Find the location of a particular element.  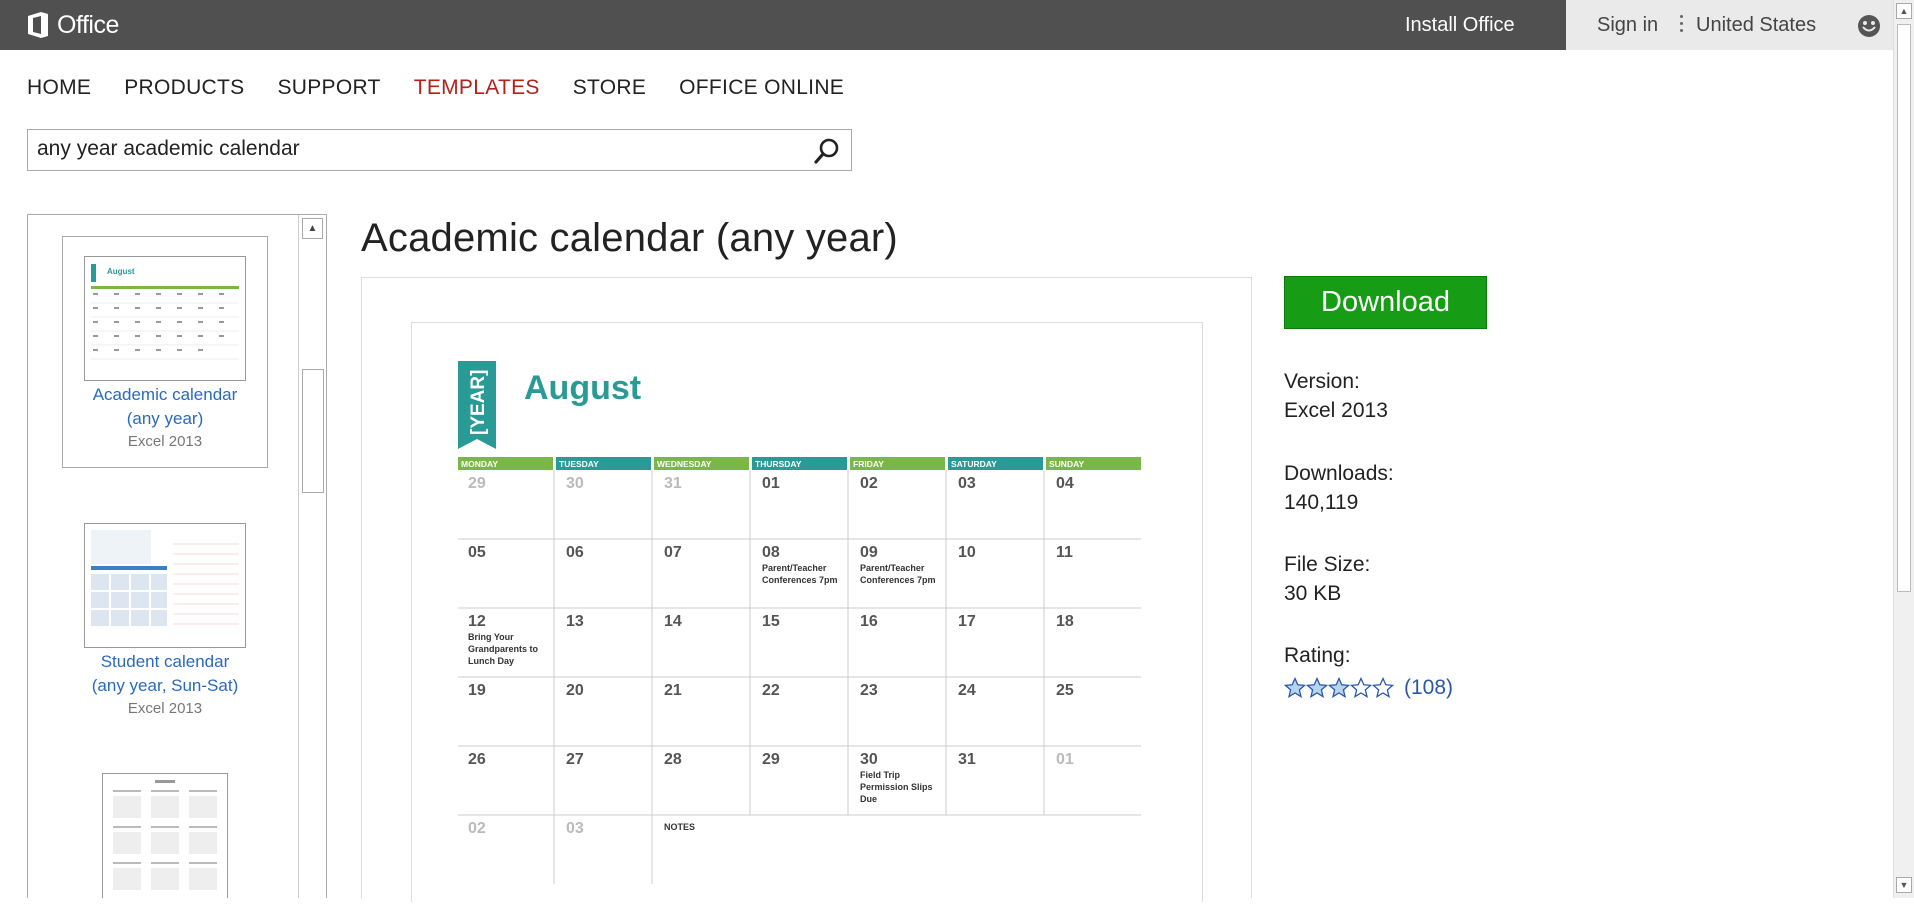

version-label: Version: is located at coordinates (1322, 381).